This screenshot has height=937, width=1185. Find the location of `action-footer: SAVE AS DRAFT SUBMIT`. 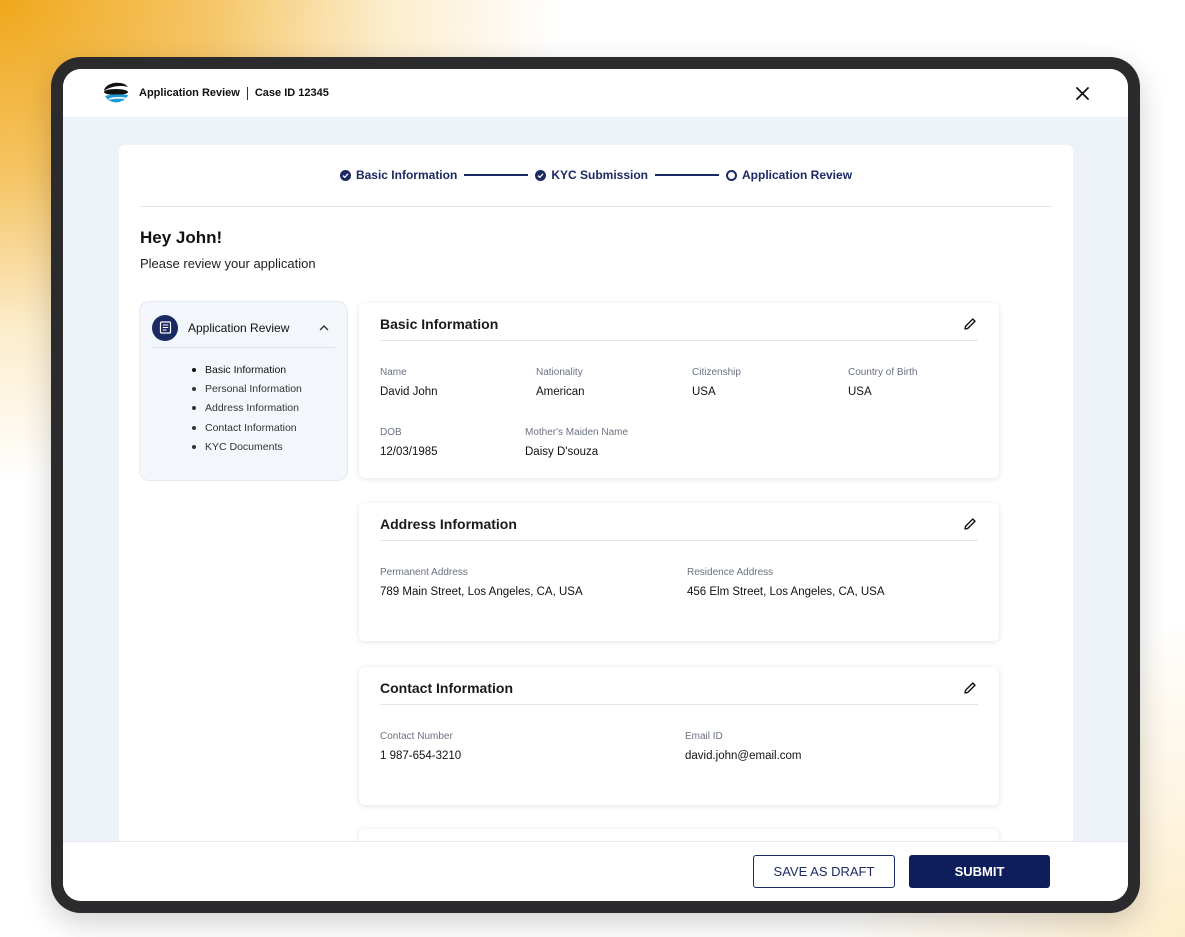

action-footer: SAVE AS DRAFT SUBMIT is located at coordinates (595, 871).